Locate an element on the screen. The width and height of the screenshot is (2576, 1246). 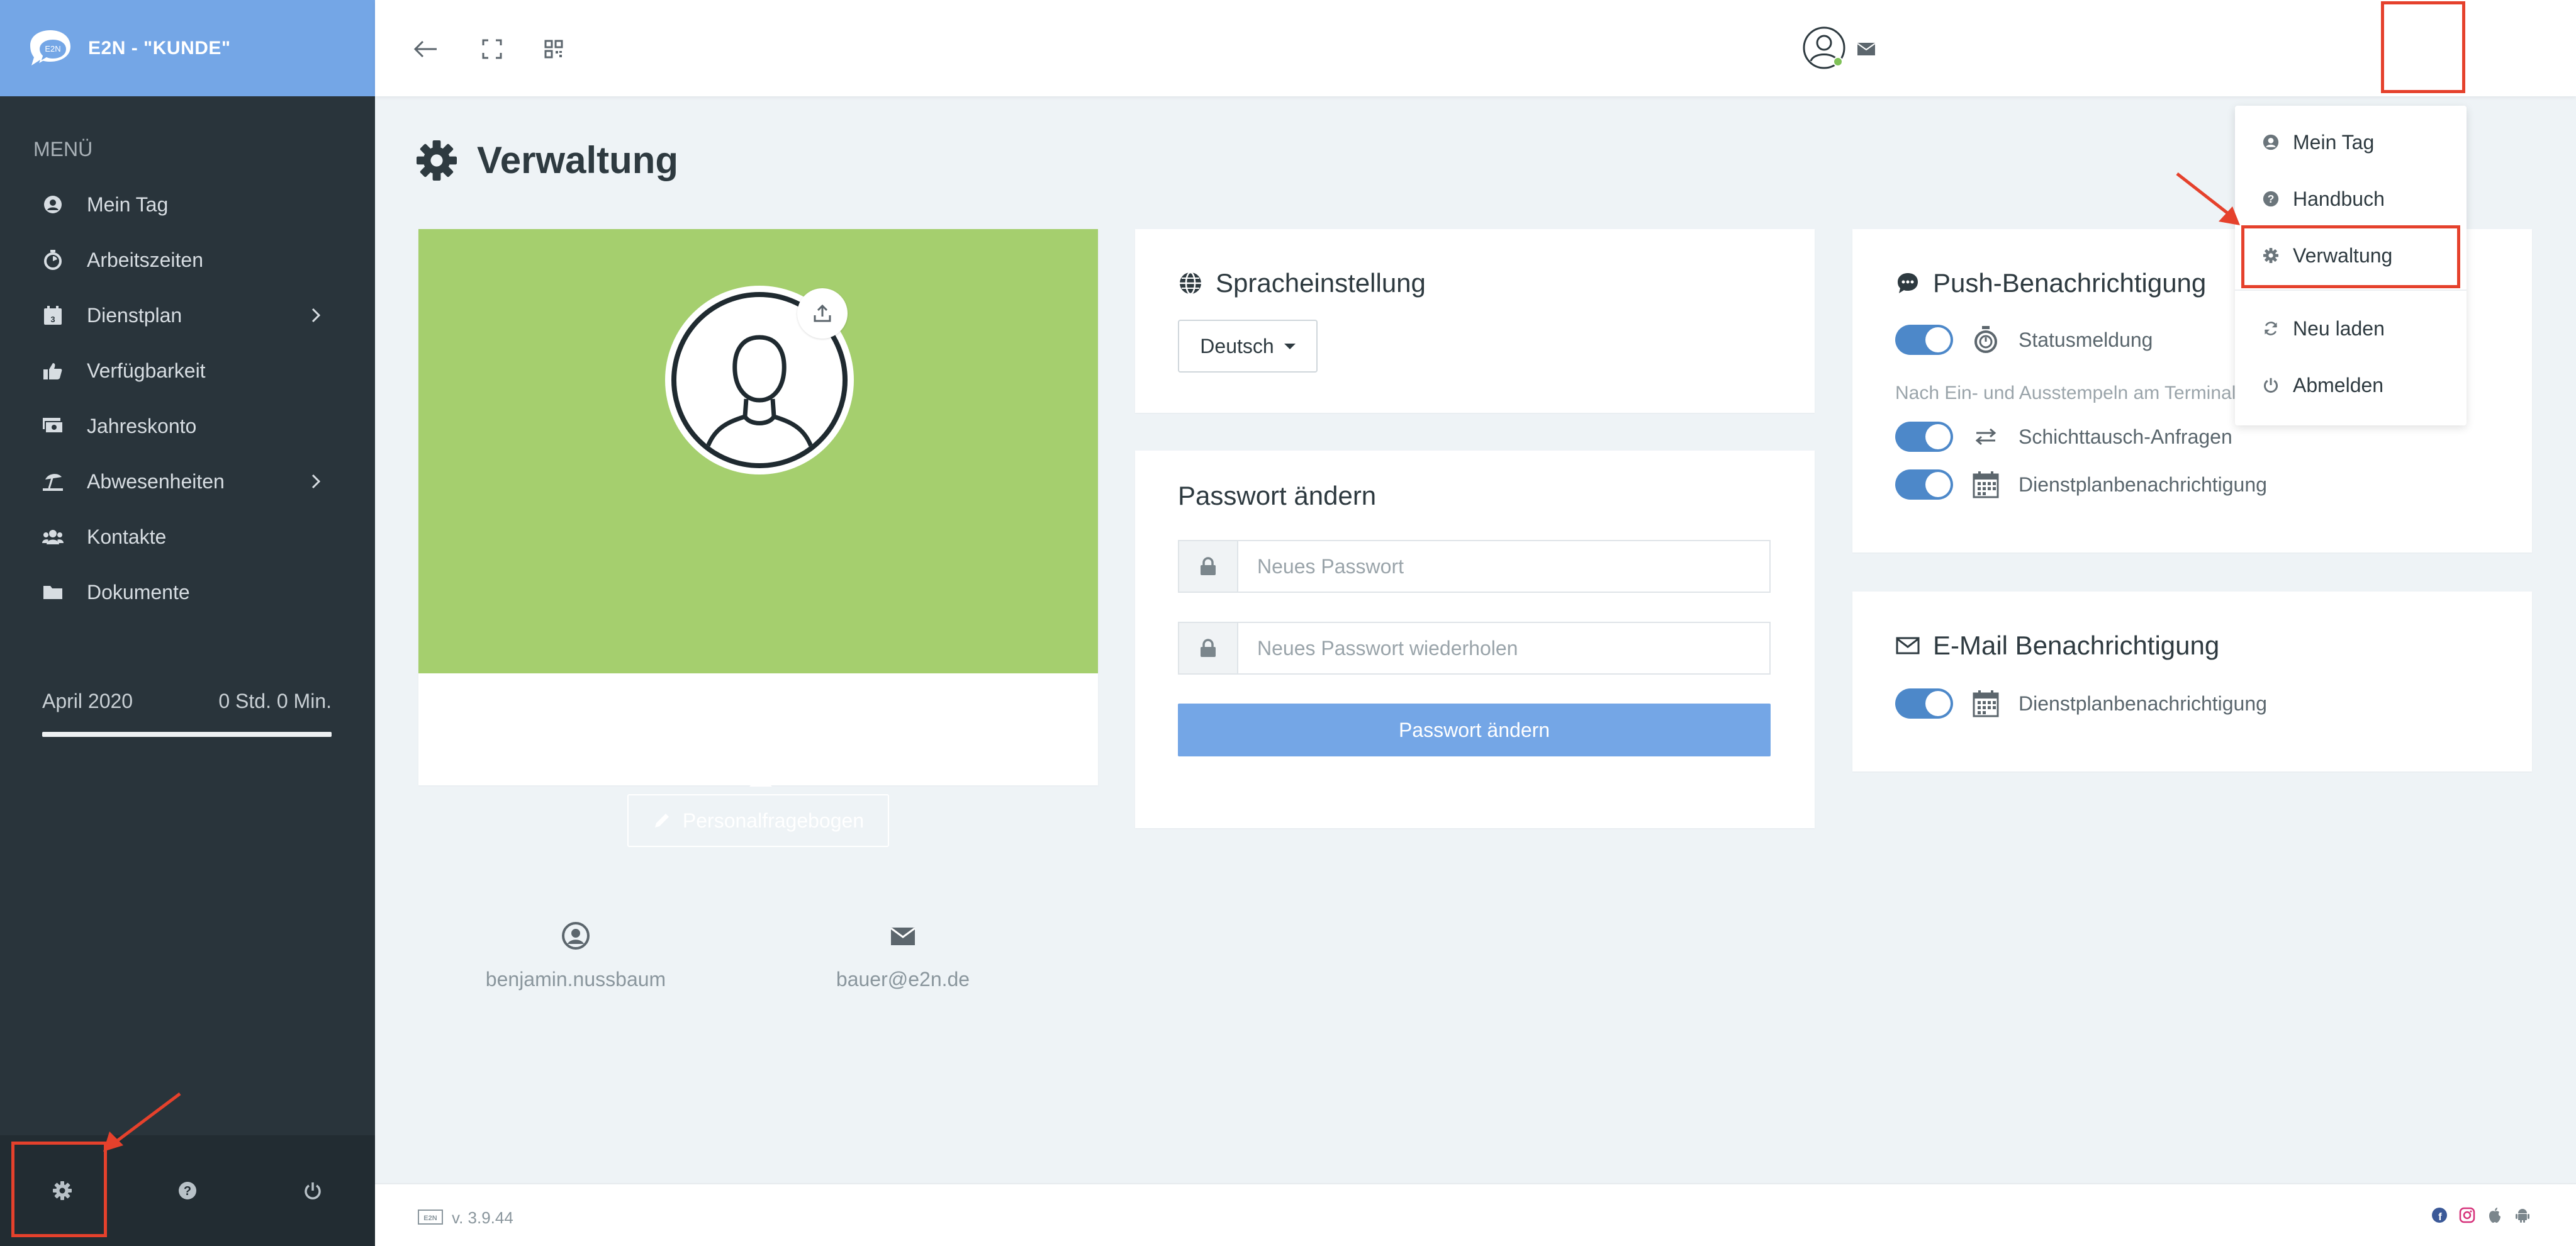
personalfragebogen-label: Personalfragebogen is located at coordinates (773, 820).